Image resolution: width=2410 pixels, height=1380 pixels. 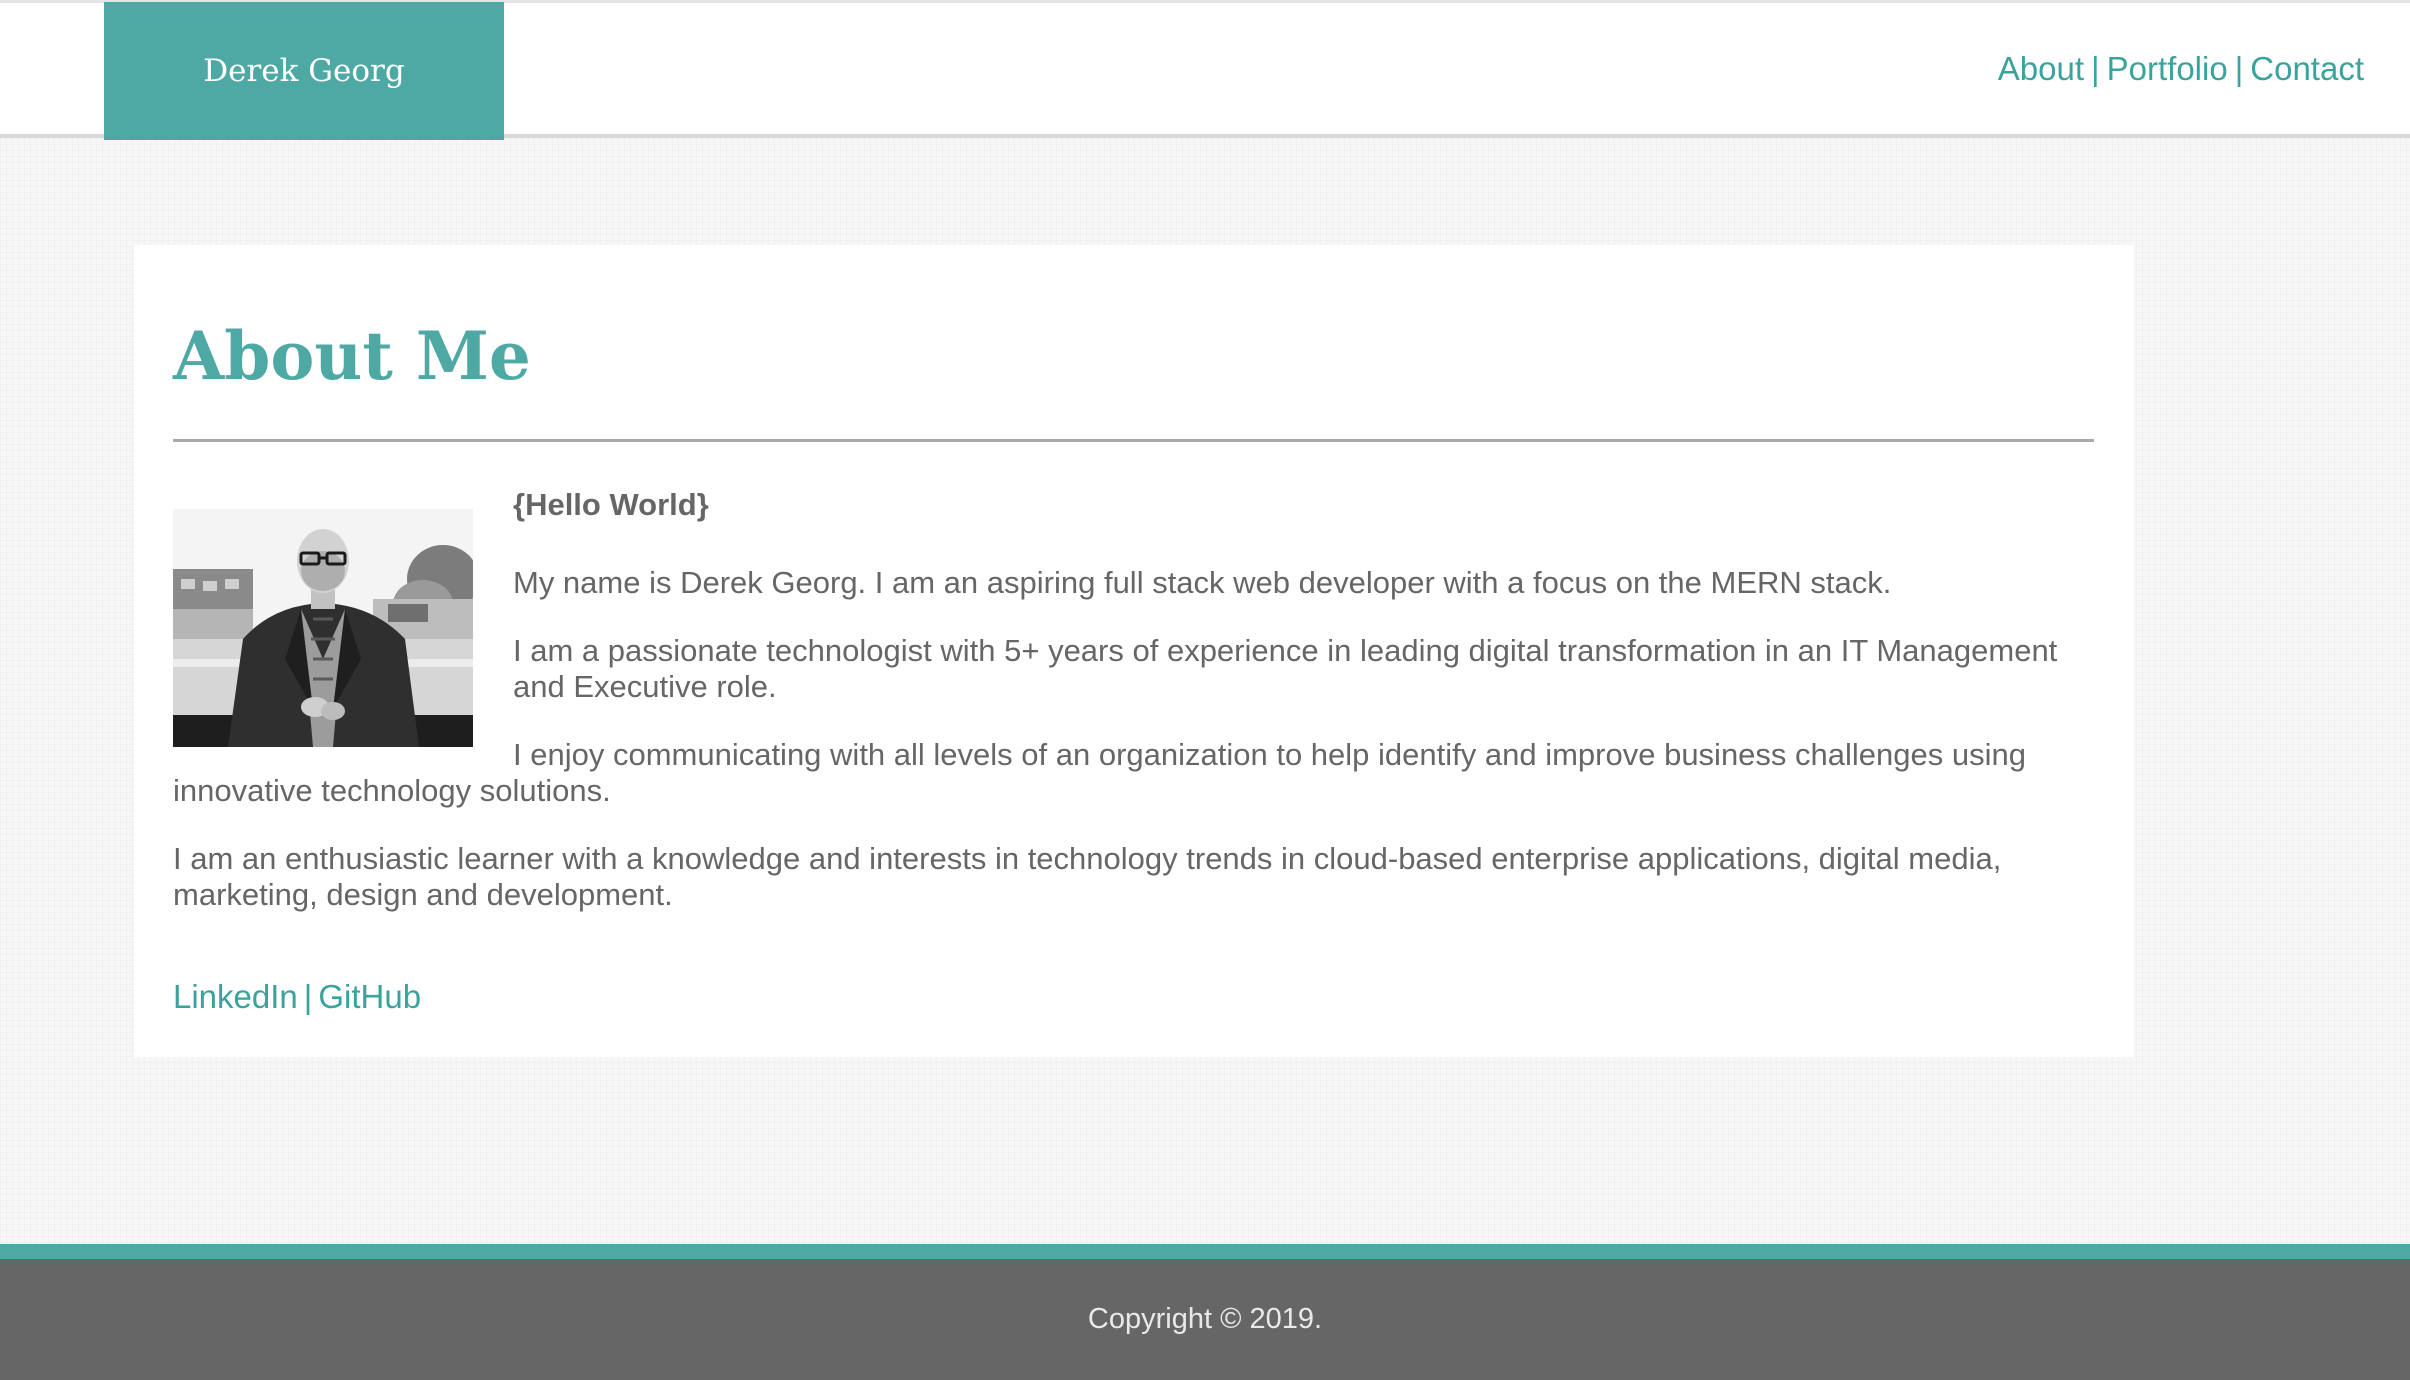 What do you see at coordinates (1205, 70) in the screenshot?
I see `site-header: Derek Georg About | Portfolio | Contact` at bounding box center [1205, 70].